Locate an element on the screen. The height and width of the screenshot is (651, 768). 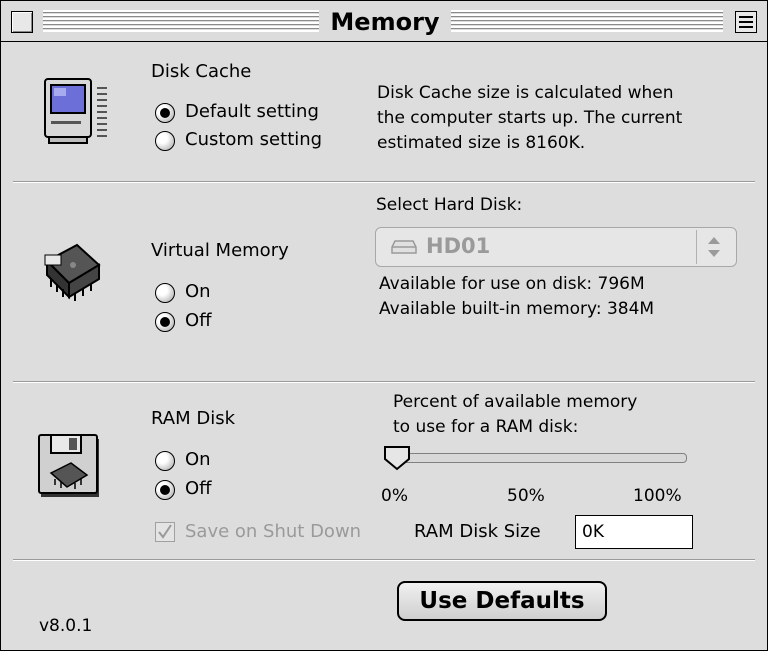
close-box is located at coordinates (22, 22).